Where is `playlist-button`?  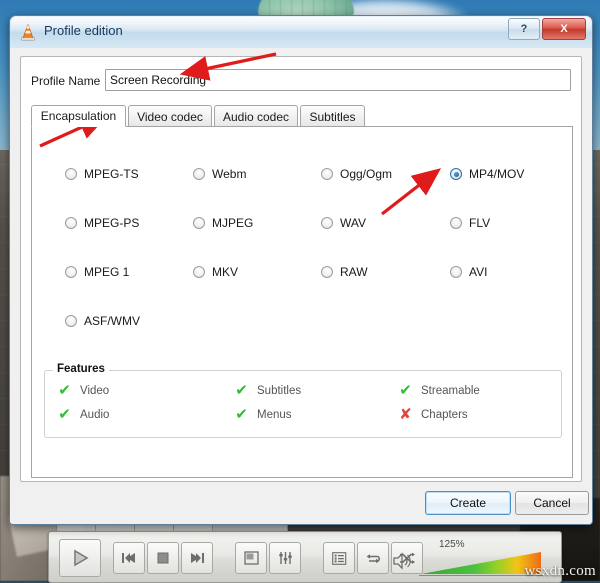
playlist-button is located at coordinates (339, 558).